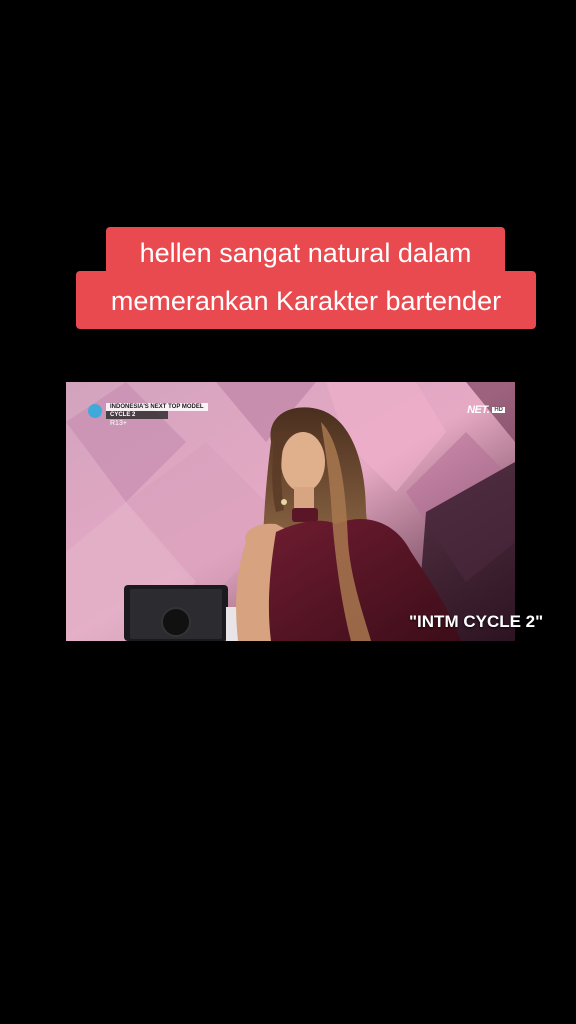 The image size is (576, 1024). I want to click on channel-logo-hd-badge: HD, so click(498, 410).